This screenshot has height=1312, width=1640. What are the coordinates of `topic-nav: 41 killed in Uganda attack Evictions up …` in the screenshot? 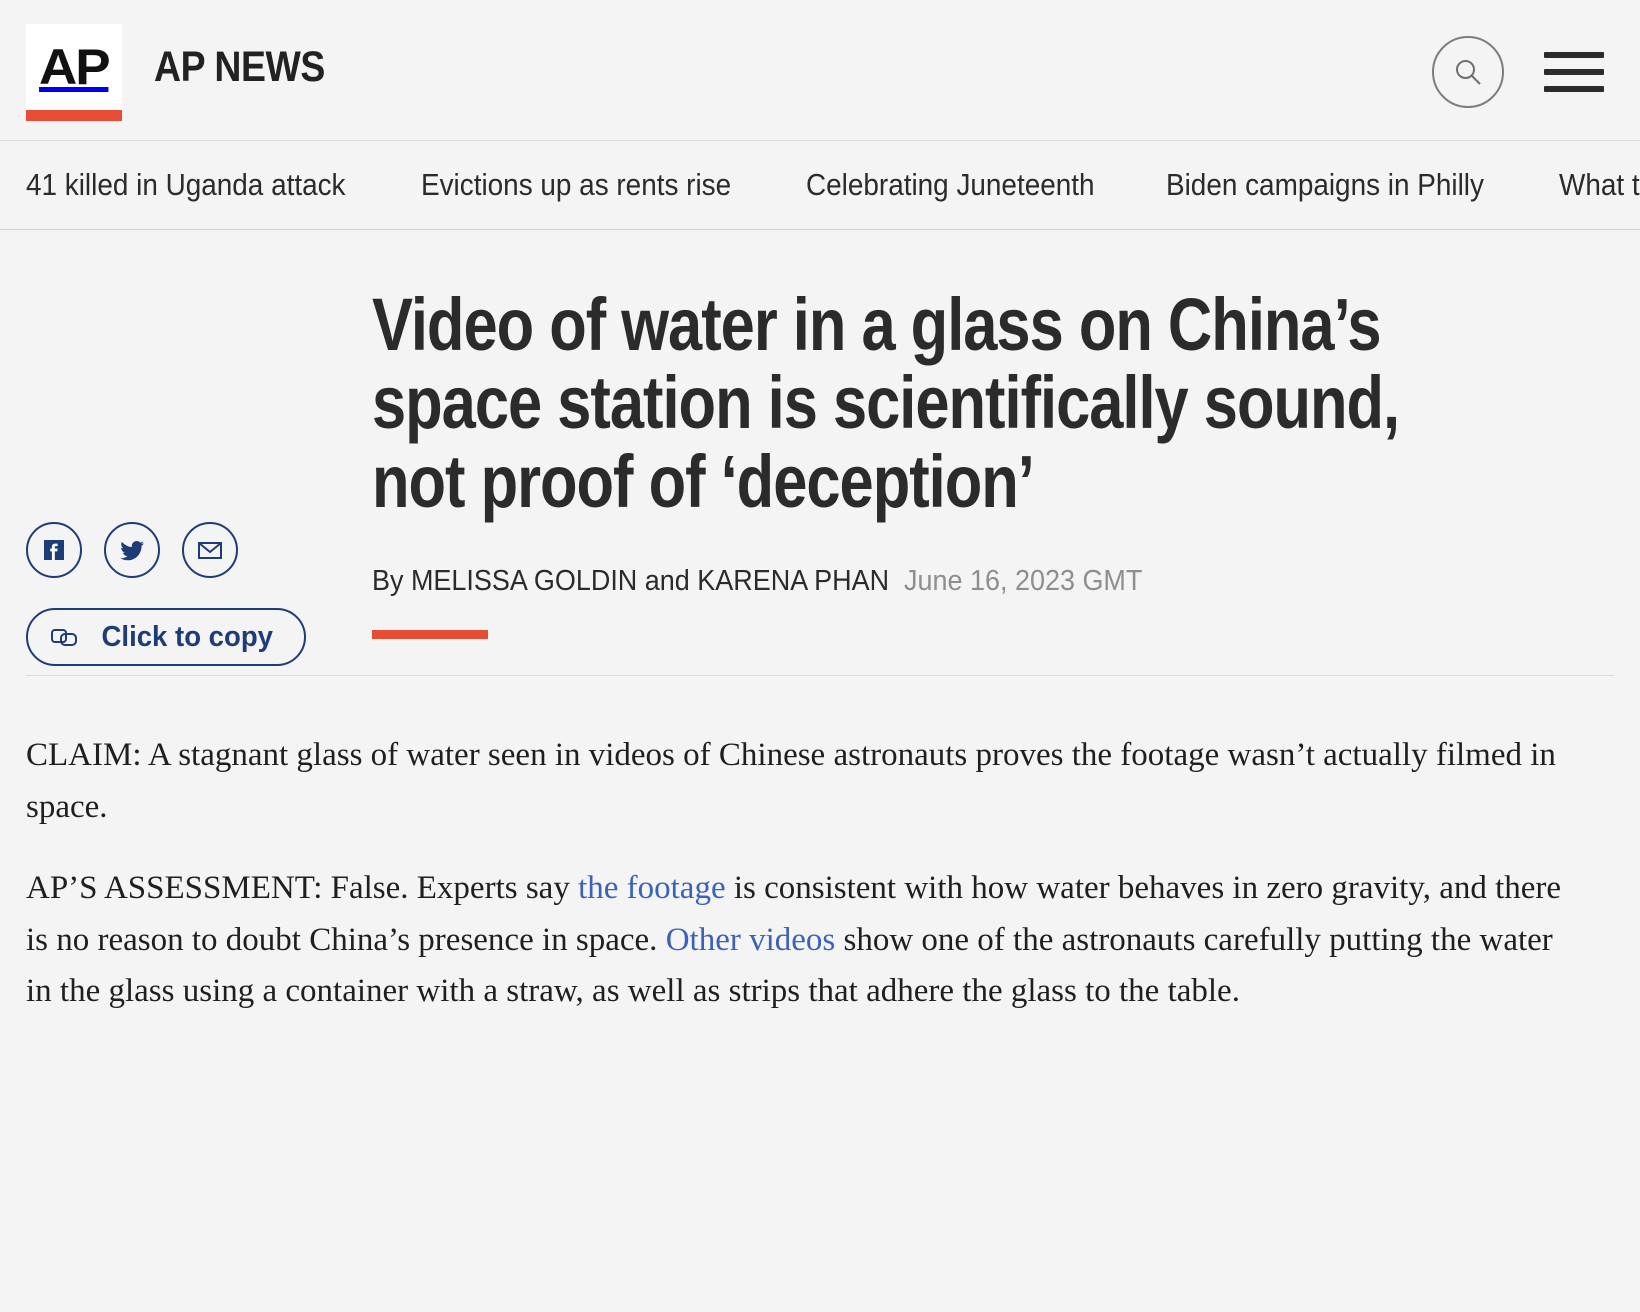 It's located at (820, 185).